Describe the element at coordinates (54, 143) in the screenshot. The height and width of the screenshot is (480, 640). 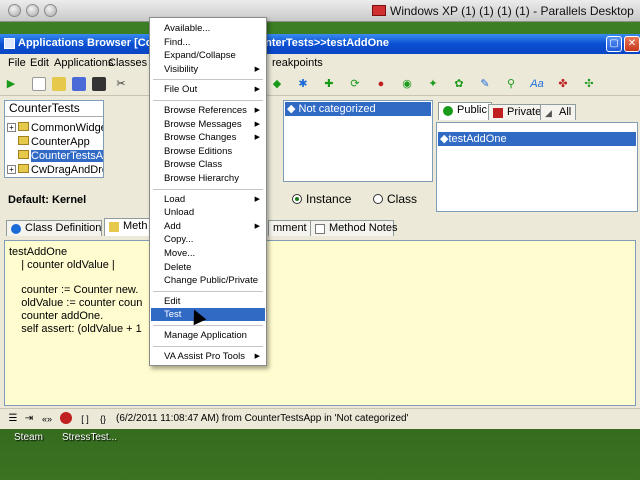
I see `tree-item-counterapp: CounterApp` at that location.